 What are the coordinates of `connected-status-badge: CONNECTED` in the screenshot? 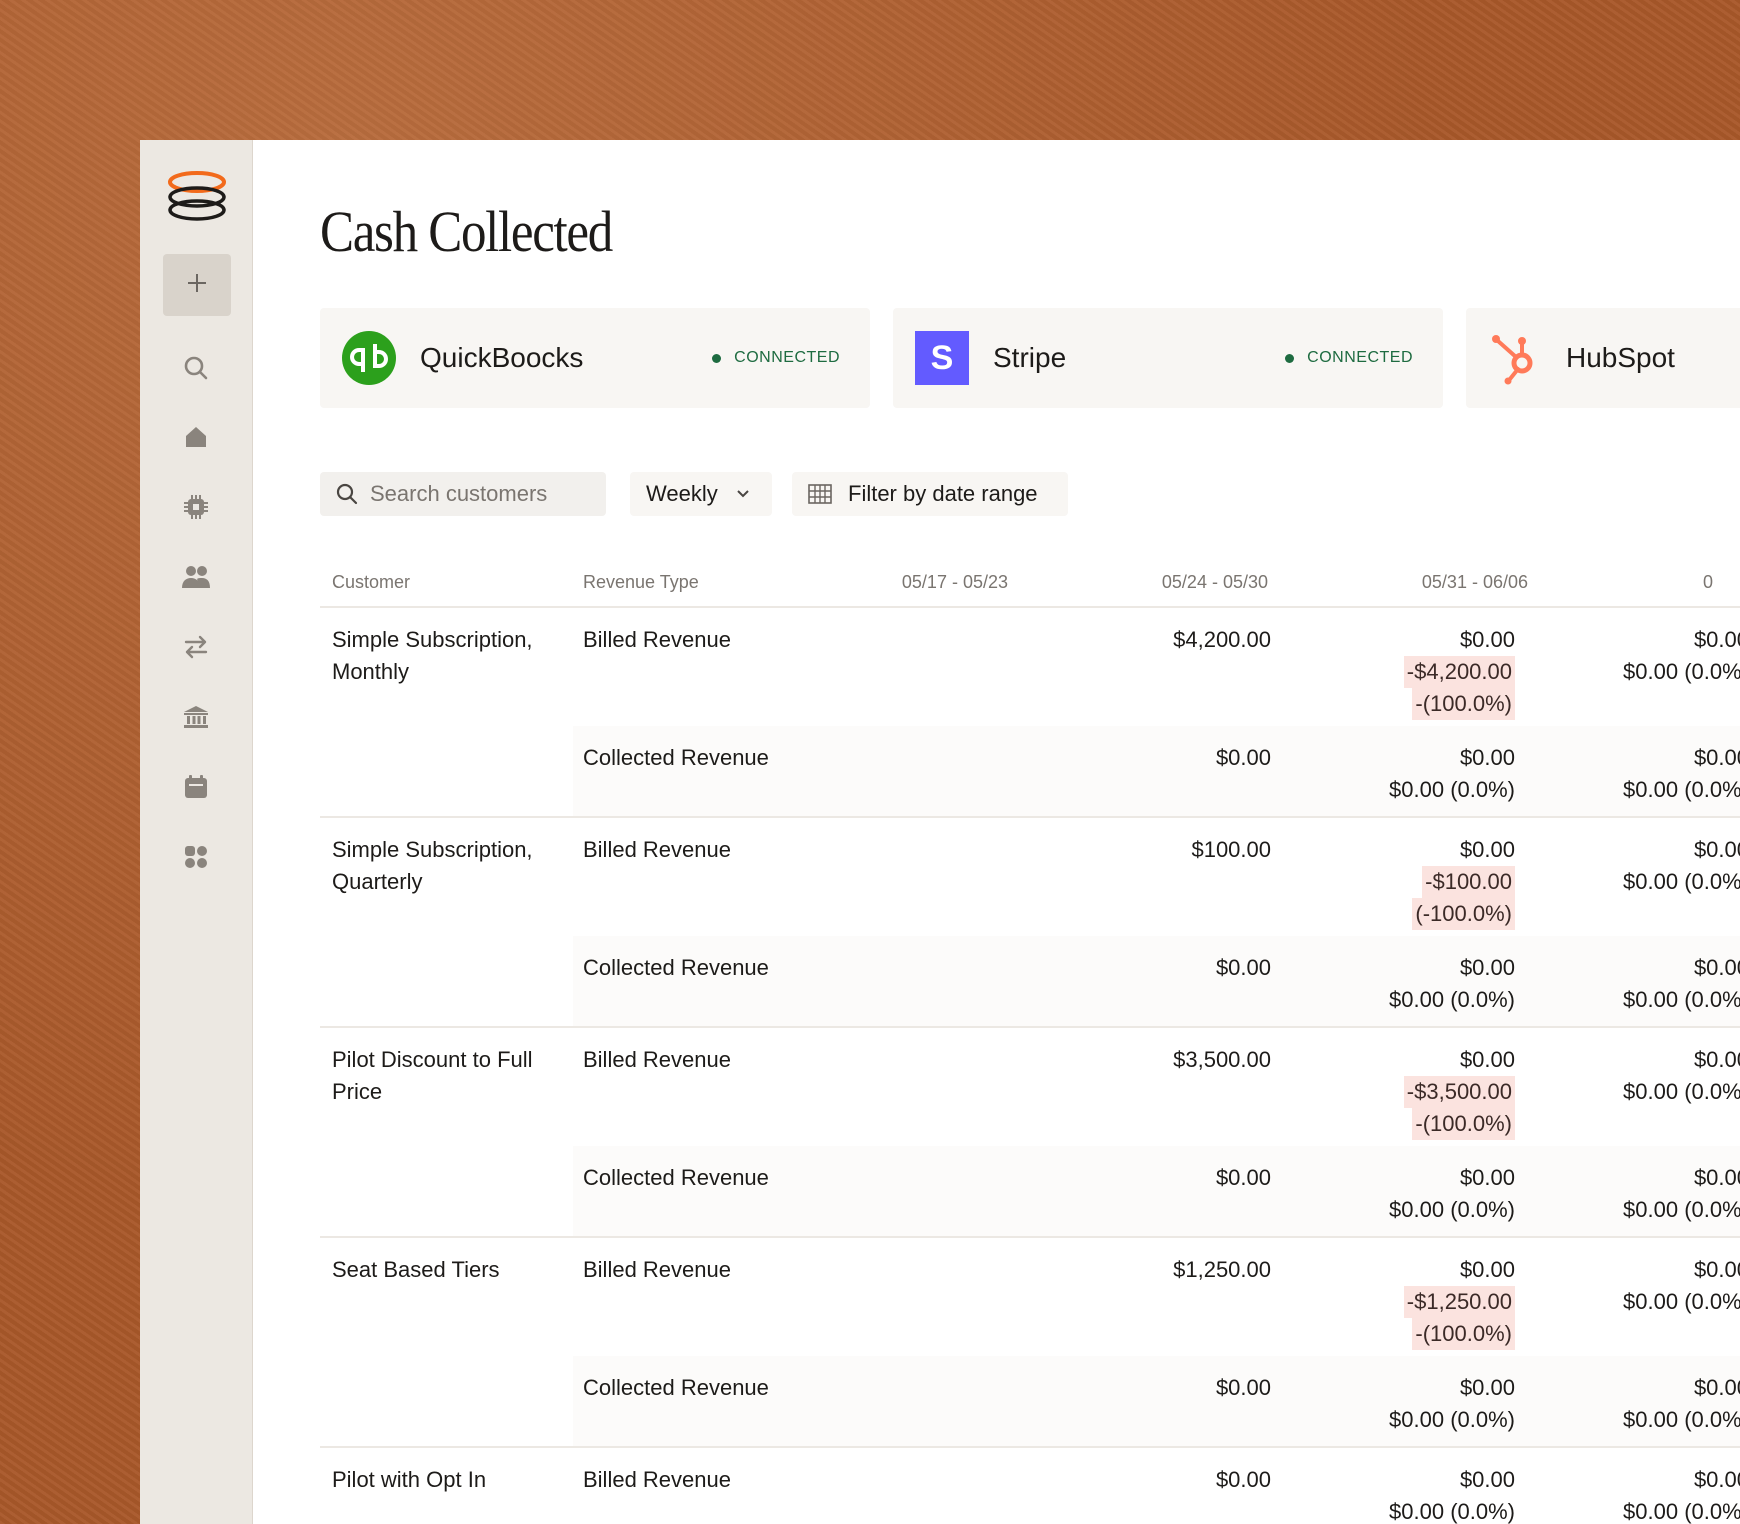 It's located at (776, 358).